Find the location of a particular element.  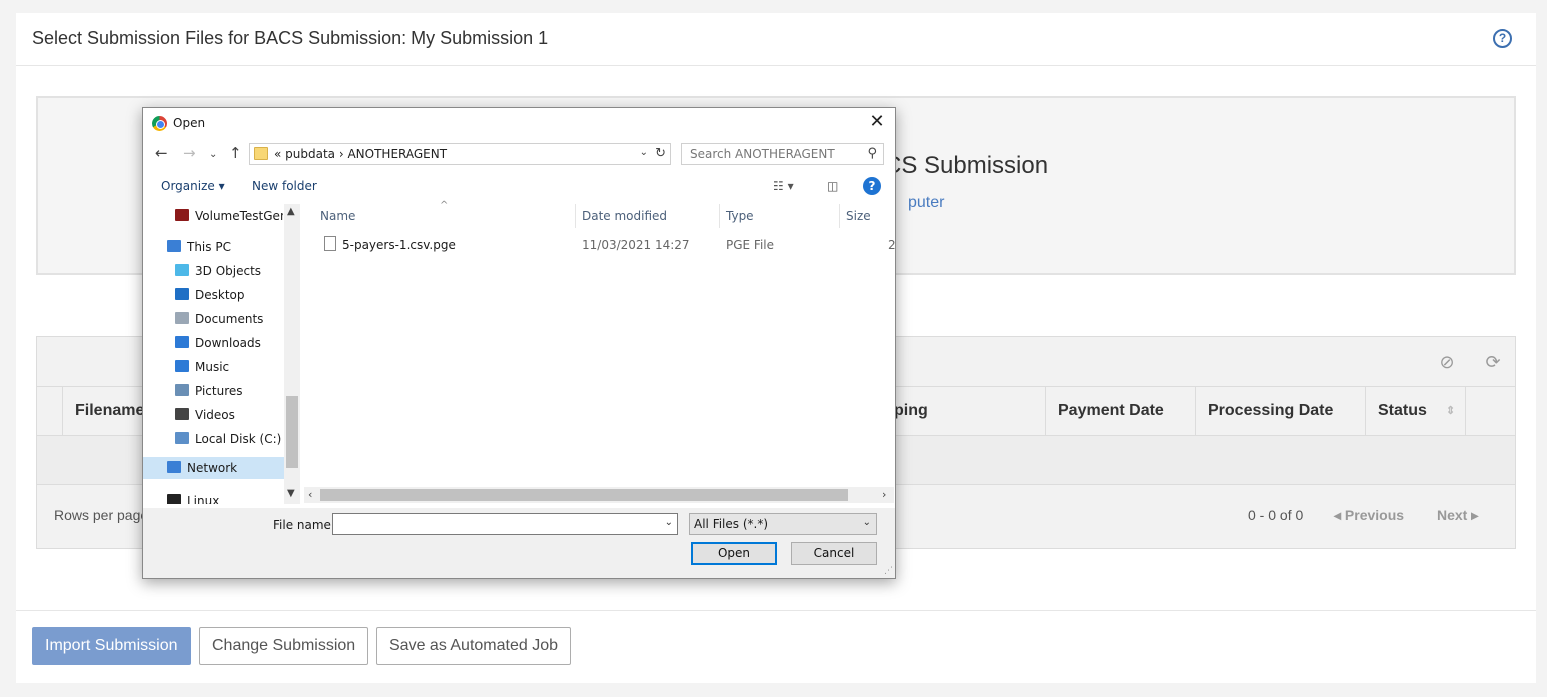

preview-pane-icon: ◫ is located at coordinates (832, 186).